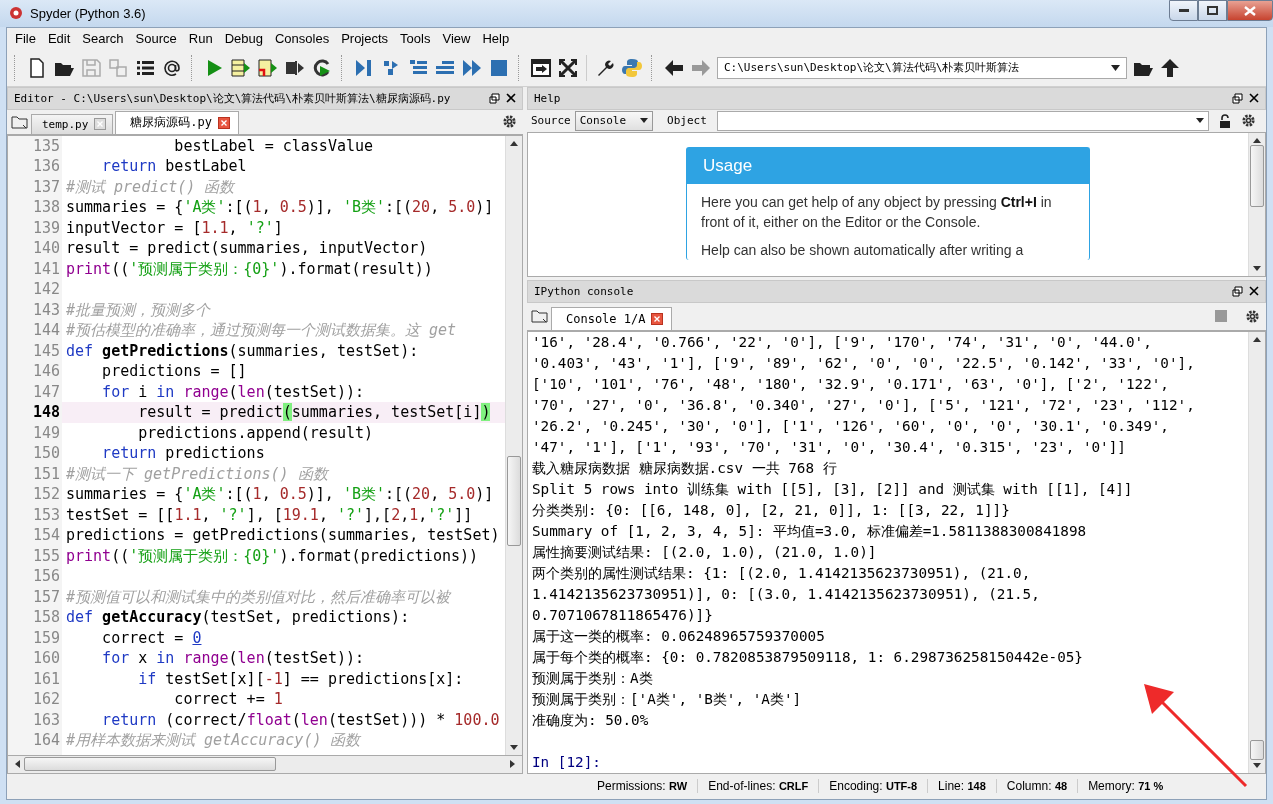 The image size is (1273, 804). Describe the element at coordinates (46, 187) in the screenshot. I see `line-number: 137` at that location.